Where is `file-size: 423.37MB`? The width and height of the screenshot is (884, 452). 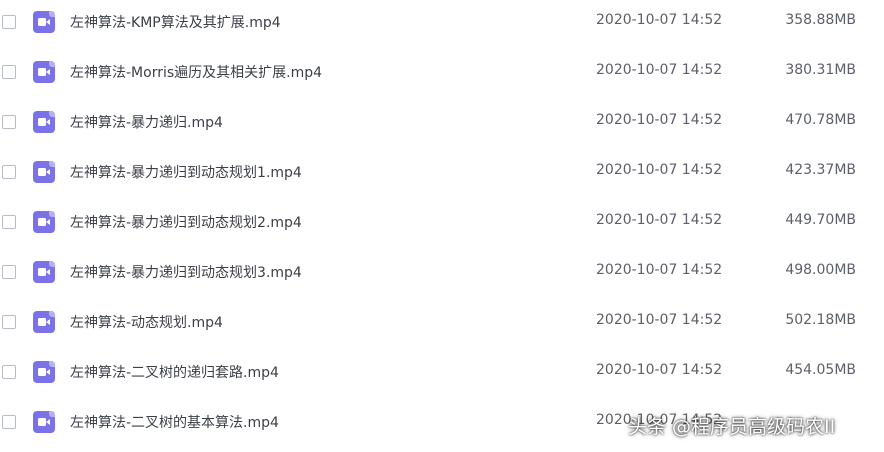
file-size: 423.37MB is located at coordinates (820, 170).